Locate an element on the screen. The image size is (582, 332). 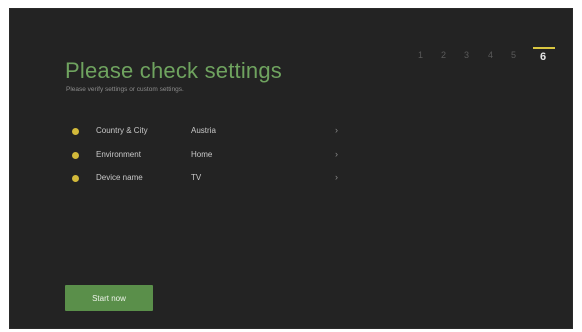
current-step-indicator: 6 is located at coordinates (543, 57).